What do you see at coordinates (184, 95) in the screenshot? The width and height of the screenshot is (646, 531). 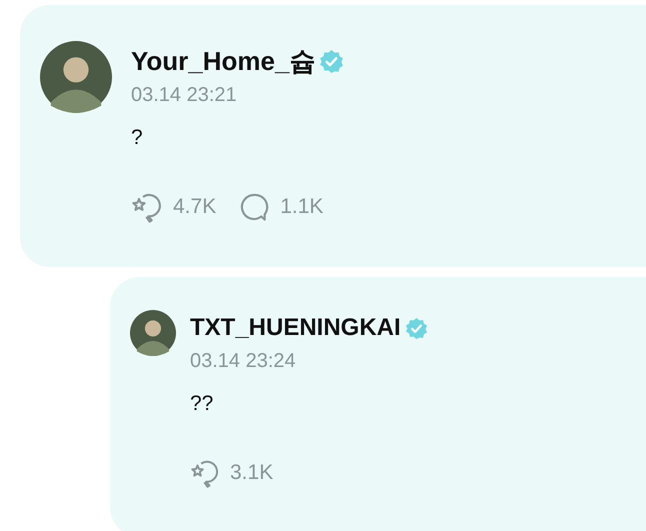 I see `post-time: 03.14 23:21` at bounding box center [184, 95].